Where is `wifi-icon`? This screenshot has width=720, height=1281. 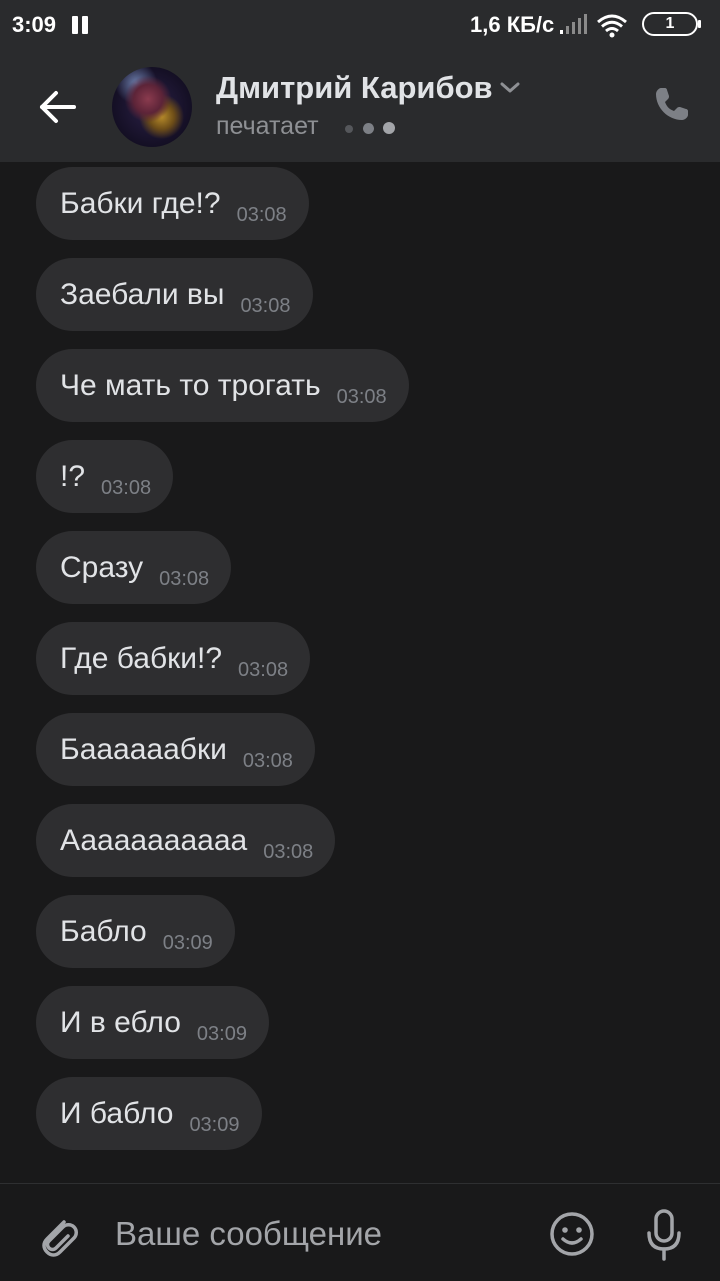
wifi-icon is located at coordinates (612, 26).